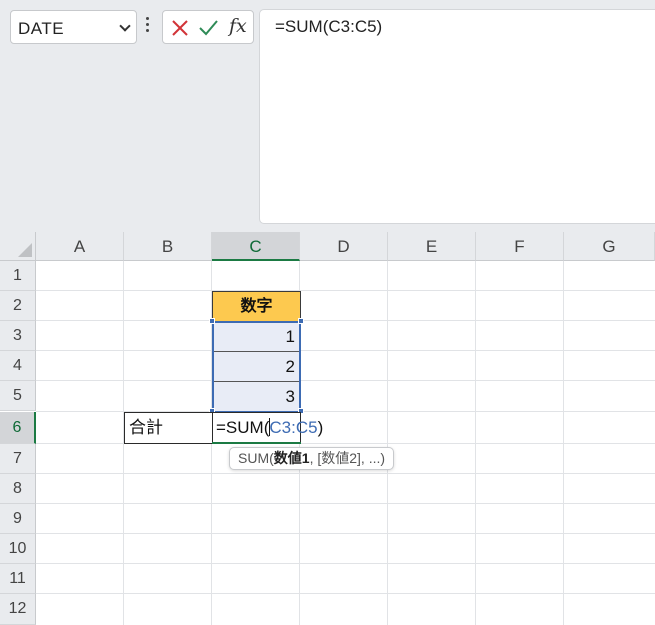 The height and width of the screenshot is (625, 655). What do you see at coordinates (18, 366) in the screenshot?
I see `row-header-4: 4` at bounding box center [18, 366].